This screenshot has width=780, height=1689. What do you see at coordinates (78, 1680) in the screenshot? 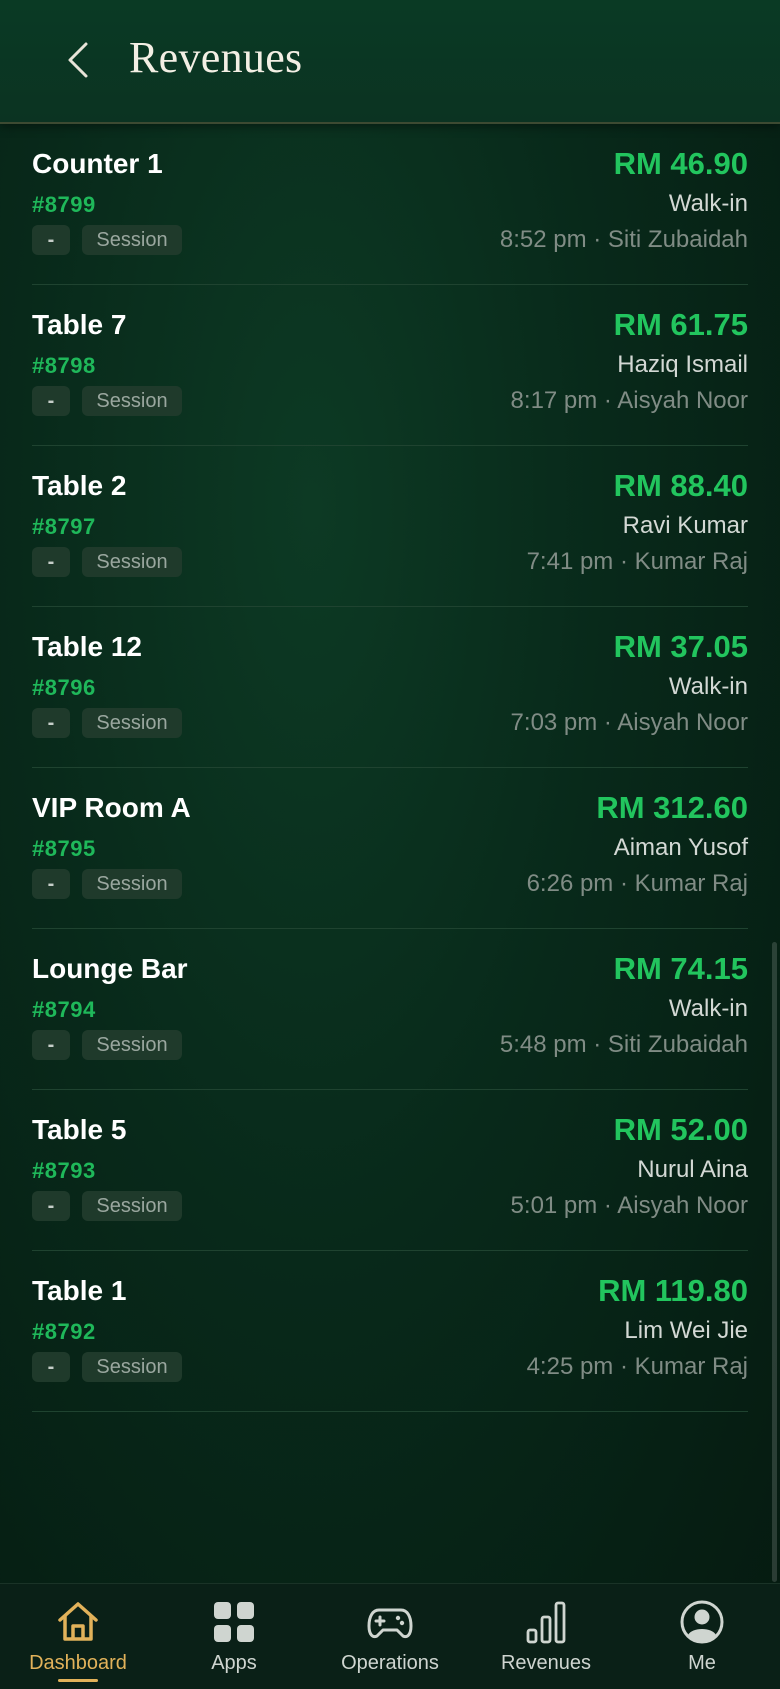
I see `active-tab-indicator` at bounding box center [78, 1680].